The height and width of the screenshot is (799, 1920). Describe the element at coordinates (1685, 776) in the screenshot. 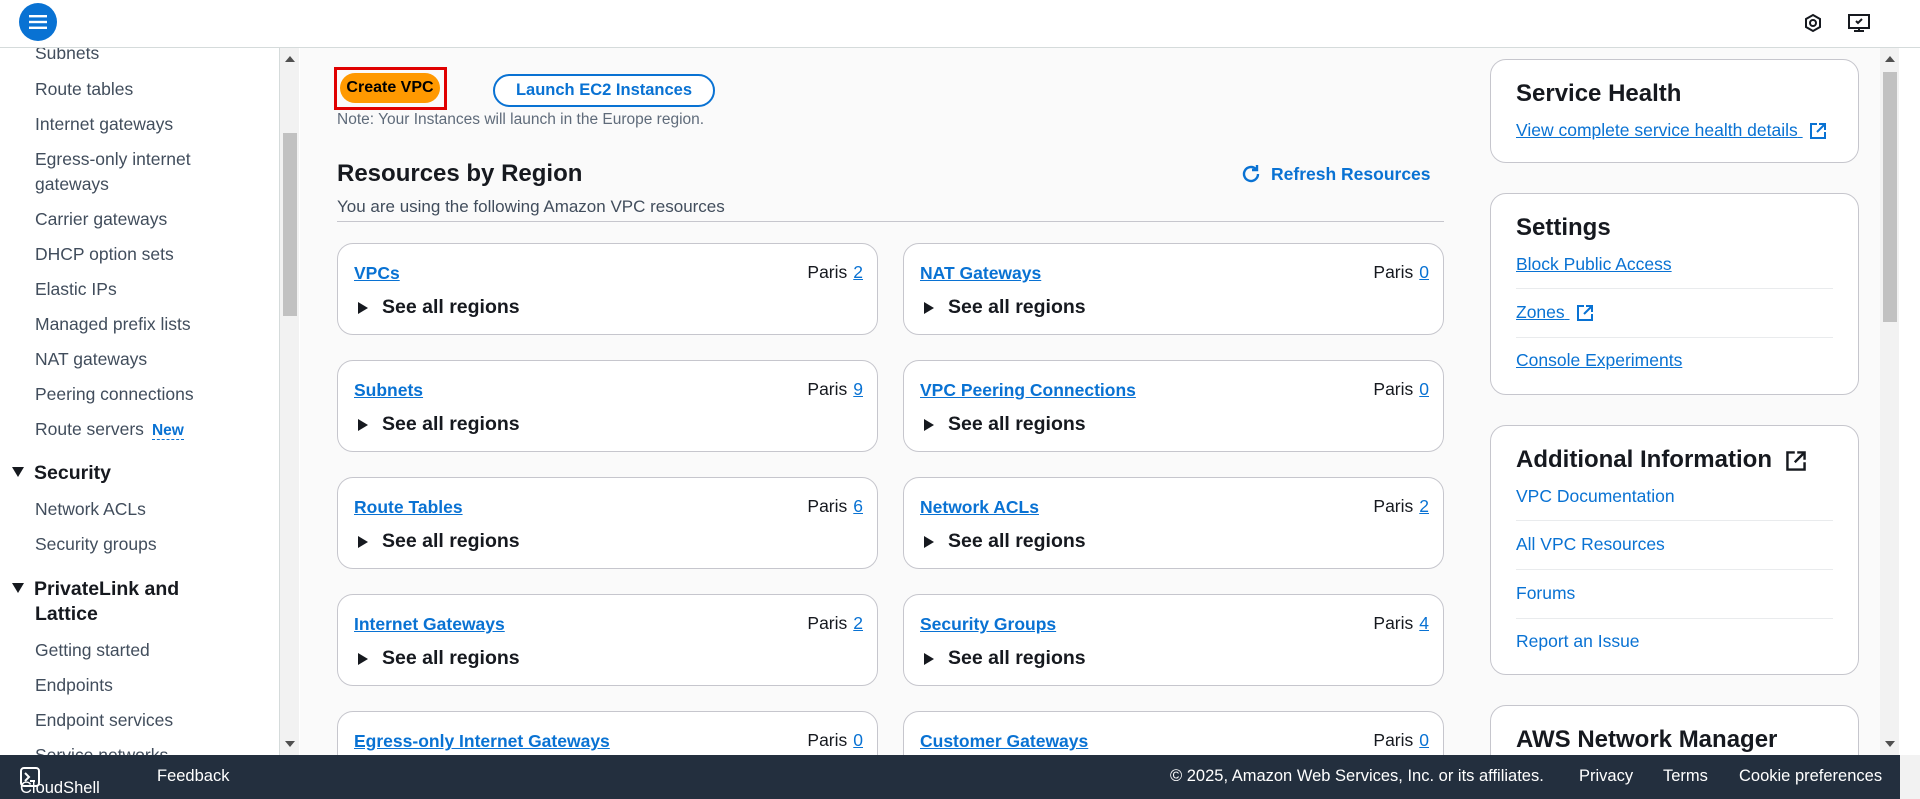

I see `terms-link: Terms` at that location.